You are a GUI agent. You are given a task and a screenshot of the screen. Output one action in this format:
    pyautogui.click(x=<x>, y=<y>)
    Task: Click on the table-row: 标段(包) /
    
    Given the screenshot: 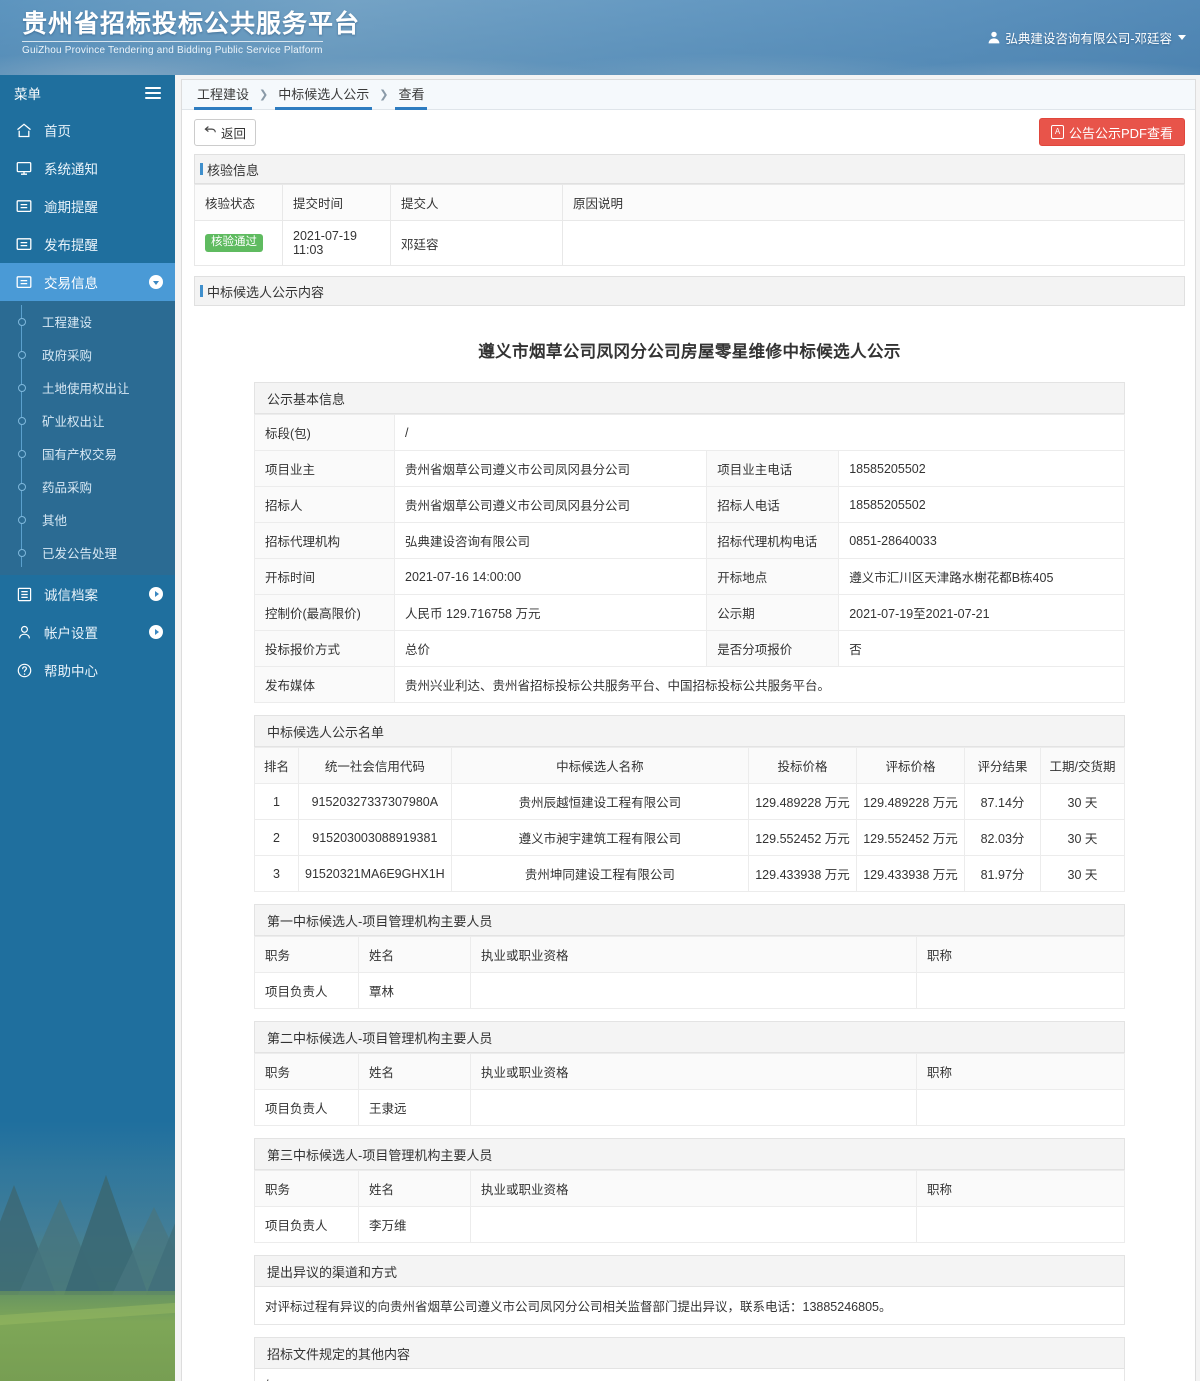 What is the action you would take?
    pyautogui.click(x=689, y=432)
    